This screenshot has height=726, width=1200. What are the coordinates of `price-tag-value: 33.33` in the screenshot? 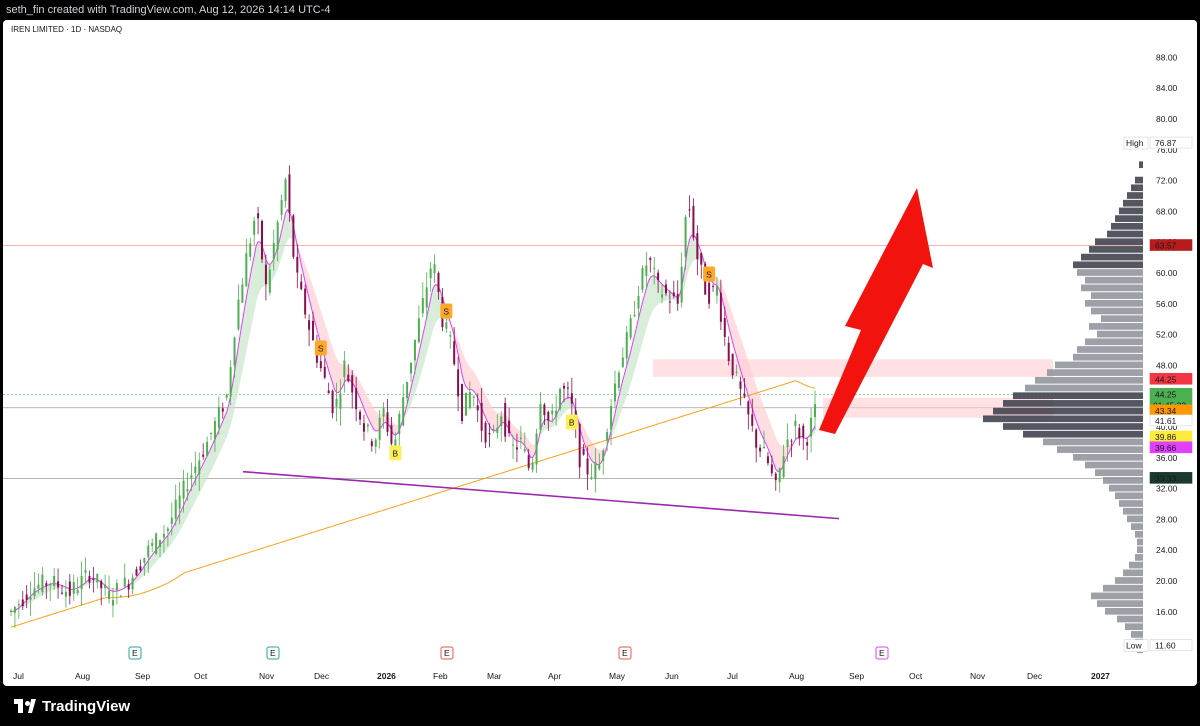 It's located at (1166, 478).